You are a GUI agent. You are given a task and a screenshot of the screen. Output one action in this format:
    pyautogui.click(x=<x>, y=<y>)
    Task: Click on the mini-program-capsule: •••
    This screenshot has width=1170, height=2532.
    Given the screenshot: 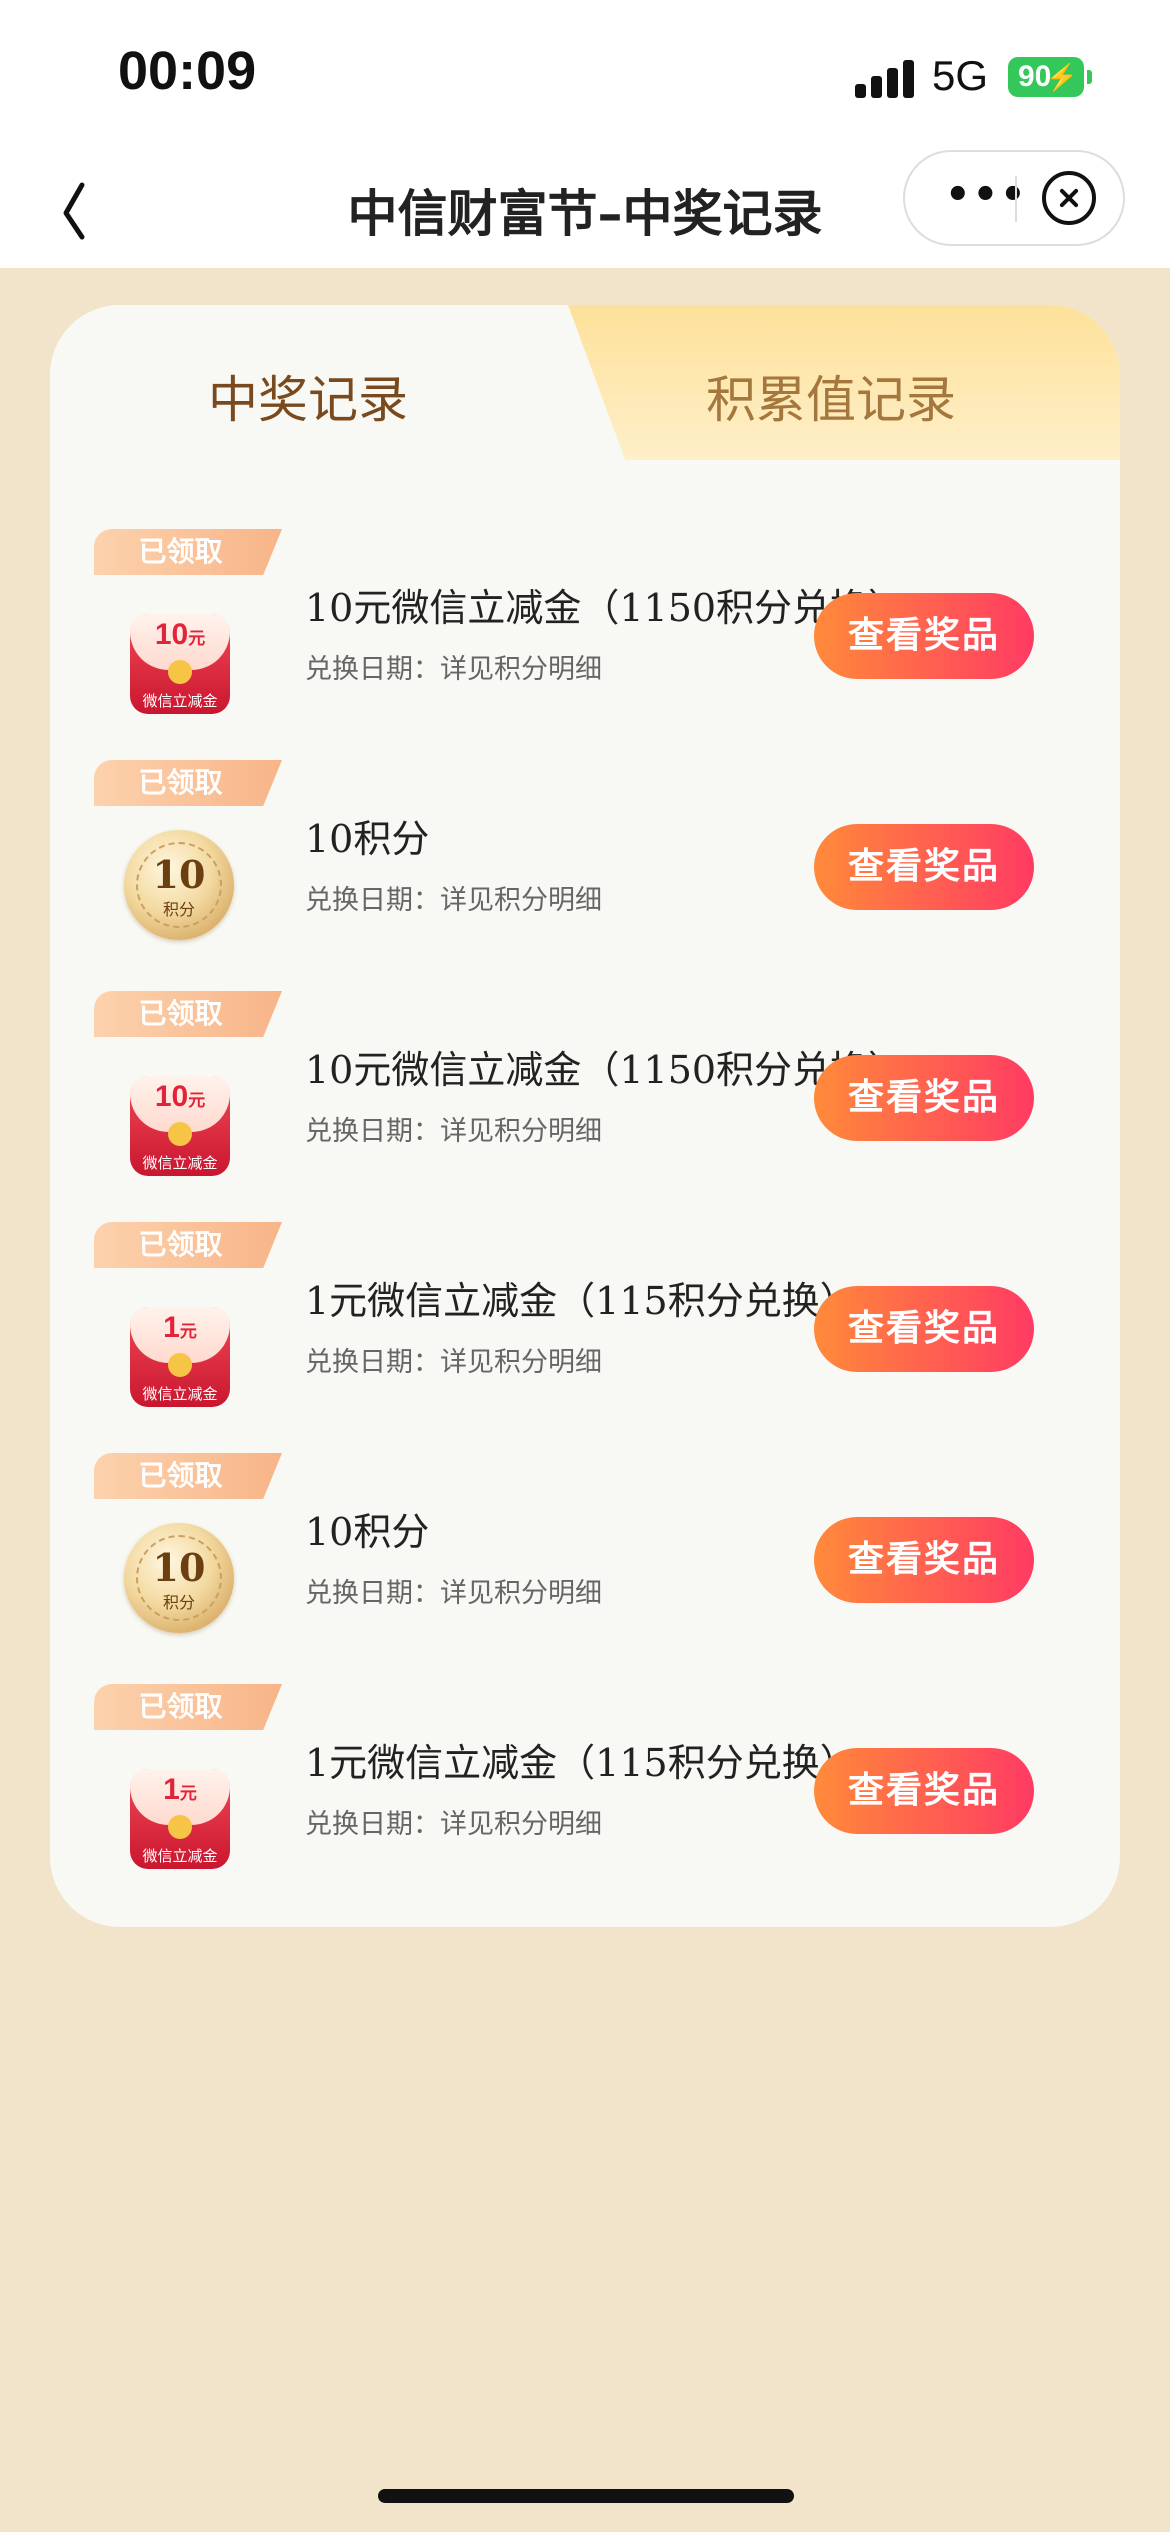 What is the action you would take?
    pyautogui.click(x=1014, y=198)
    